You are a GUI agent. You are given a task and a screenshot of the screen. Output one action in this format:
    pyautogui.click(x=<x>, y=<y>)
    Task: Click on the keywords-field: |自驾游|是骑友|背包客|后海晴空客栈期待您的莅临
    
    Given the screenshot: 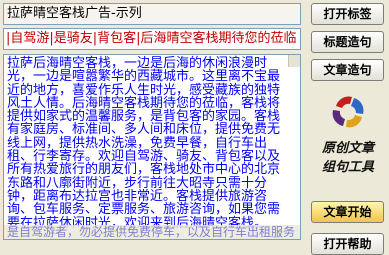 What is the action you would take?
    pyautogui.click(x=152, y=39)
    